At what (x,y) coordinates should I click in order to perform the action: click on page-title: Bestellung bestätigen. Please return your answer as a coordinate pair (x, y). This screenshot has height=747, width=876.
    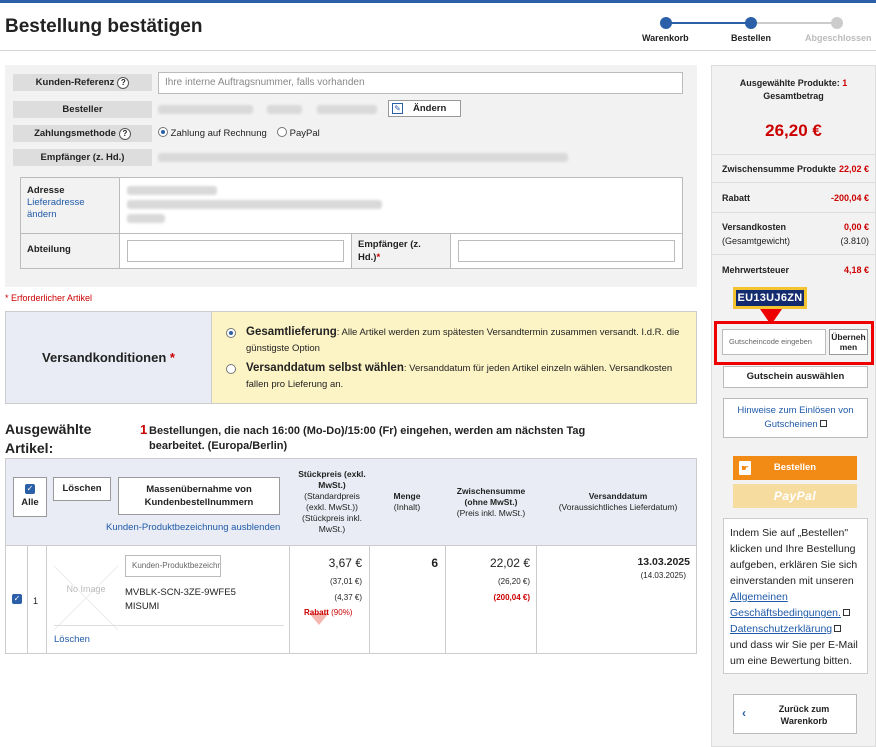
    Looking at the image, I should click on (104, 26).